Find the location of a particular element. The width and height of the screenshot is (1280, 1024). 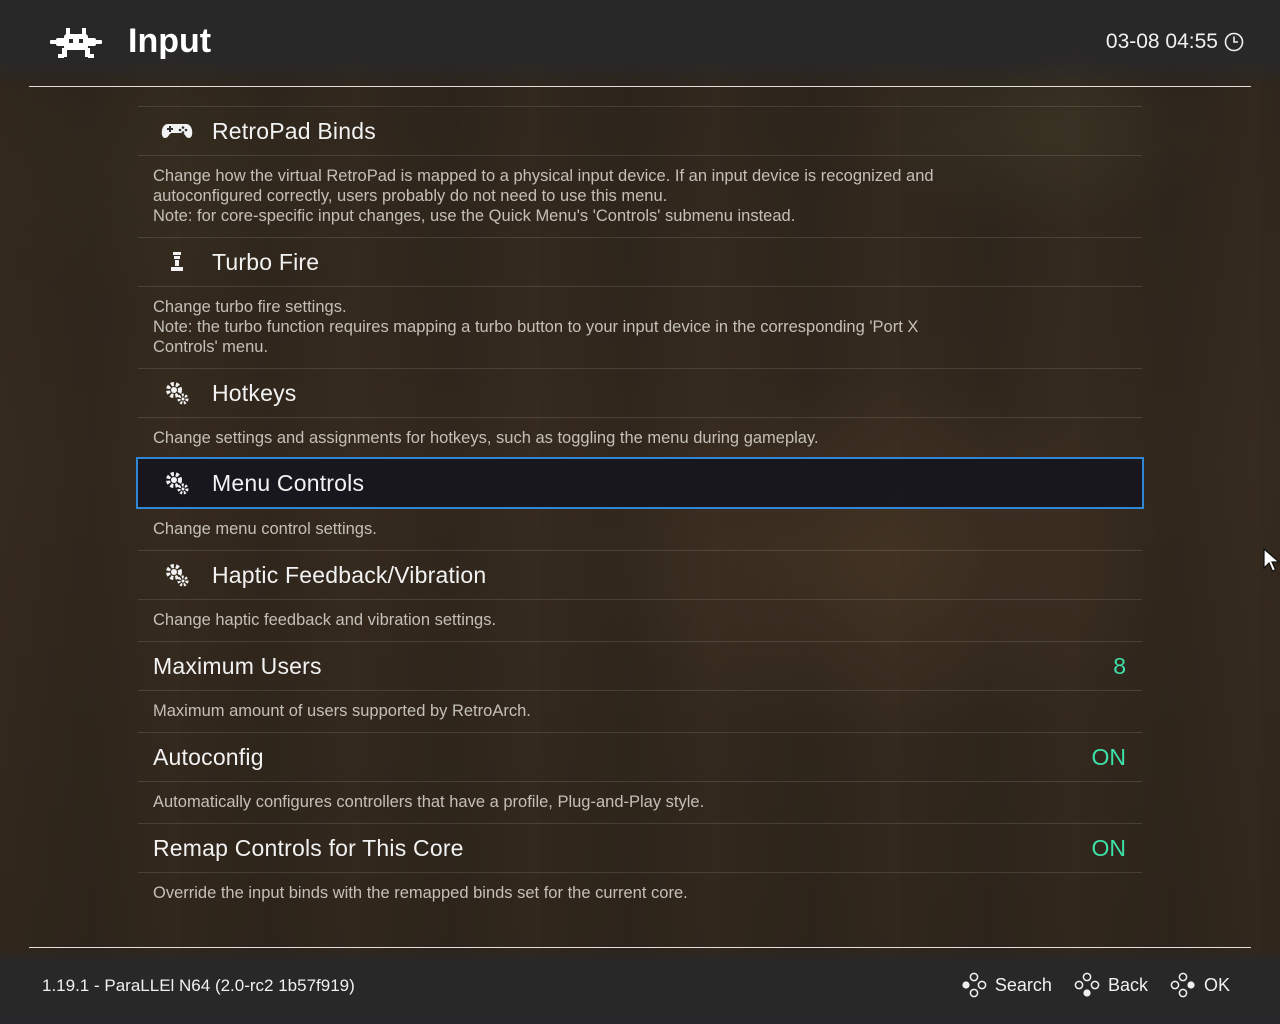

menu-item-description: Change menu control settings. is located at coordinates (640, 529).